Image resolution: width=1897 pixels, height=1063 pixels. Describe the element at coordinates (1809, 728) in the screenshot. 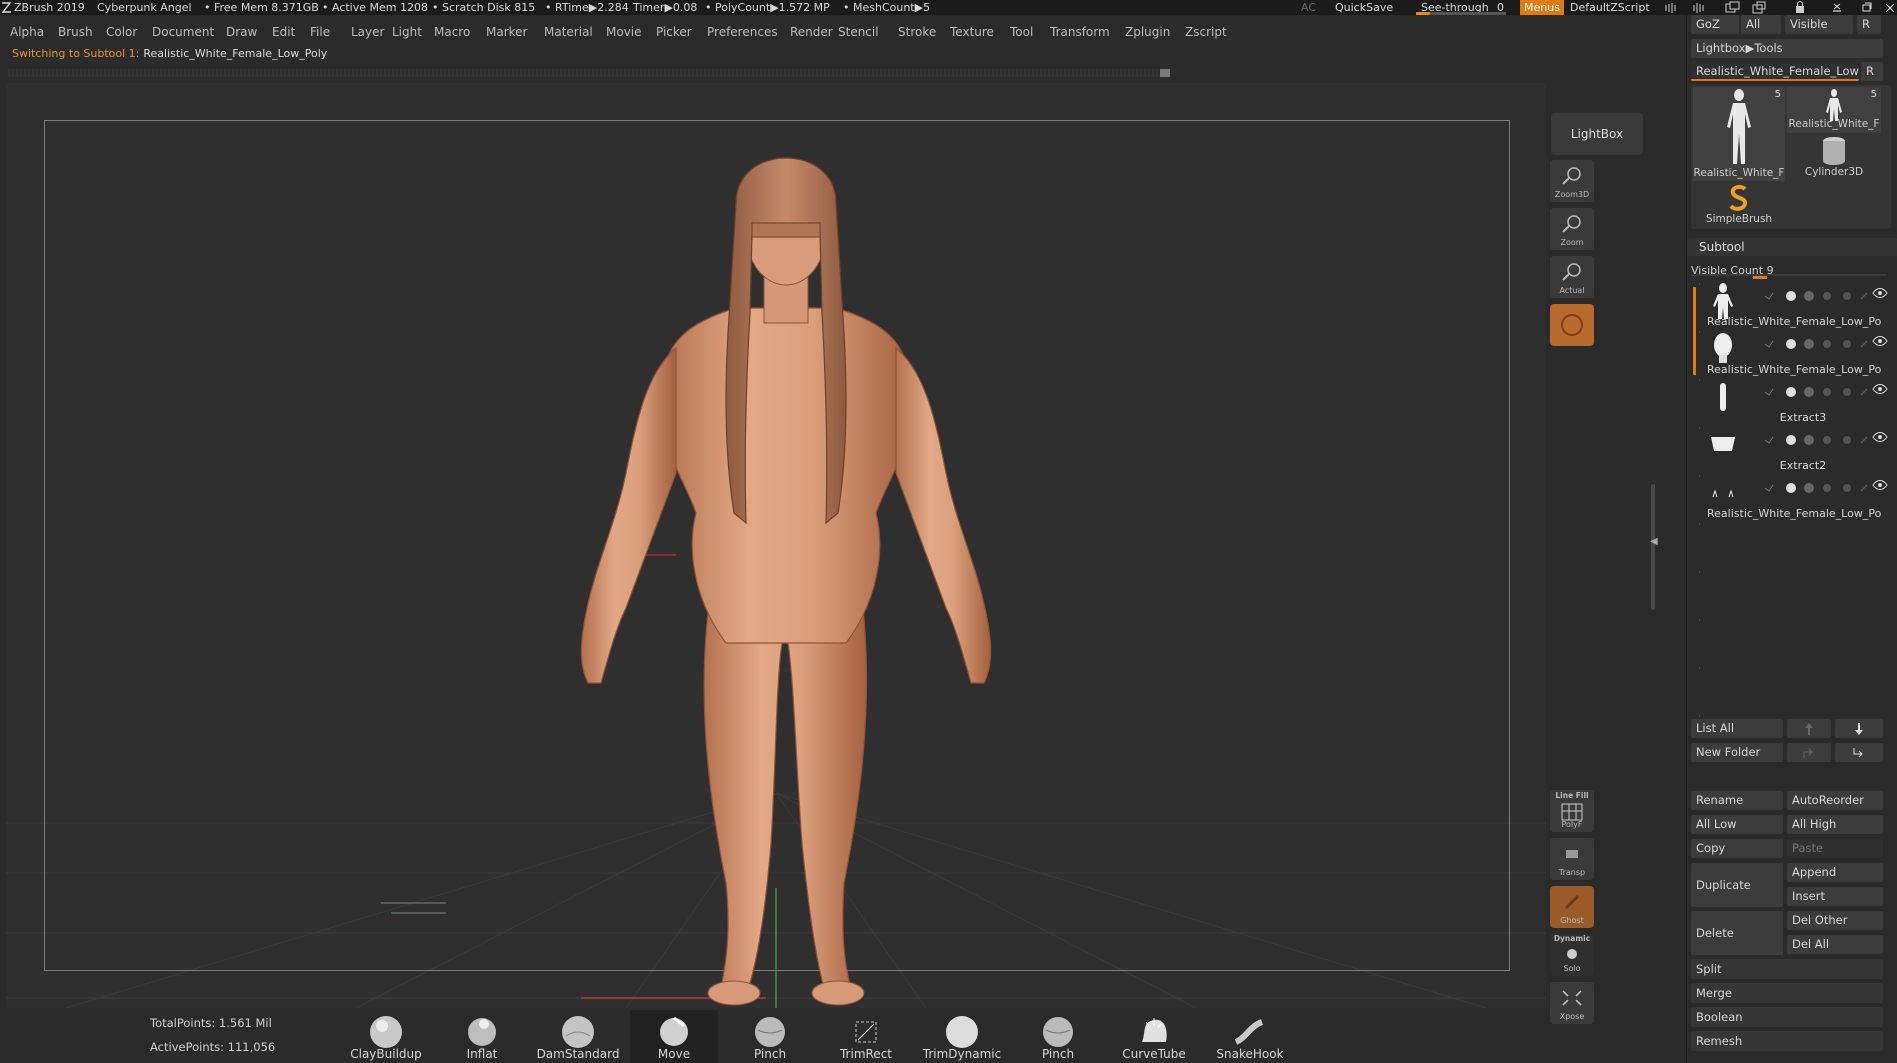

I see `move-up-button` at that location.